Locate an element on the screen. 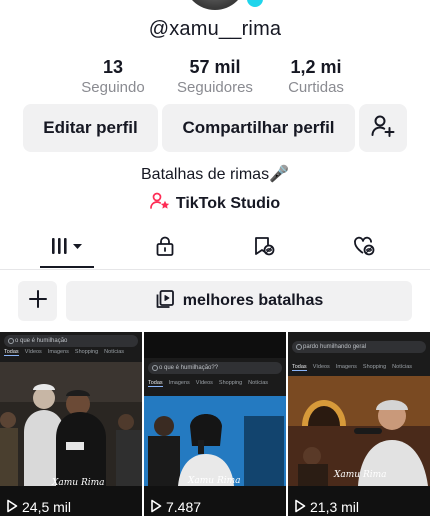  video-grid-icon is located at coordinates (67, 248).